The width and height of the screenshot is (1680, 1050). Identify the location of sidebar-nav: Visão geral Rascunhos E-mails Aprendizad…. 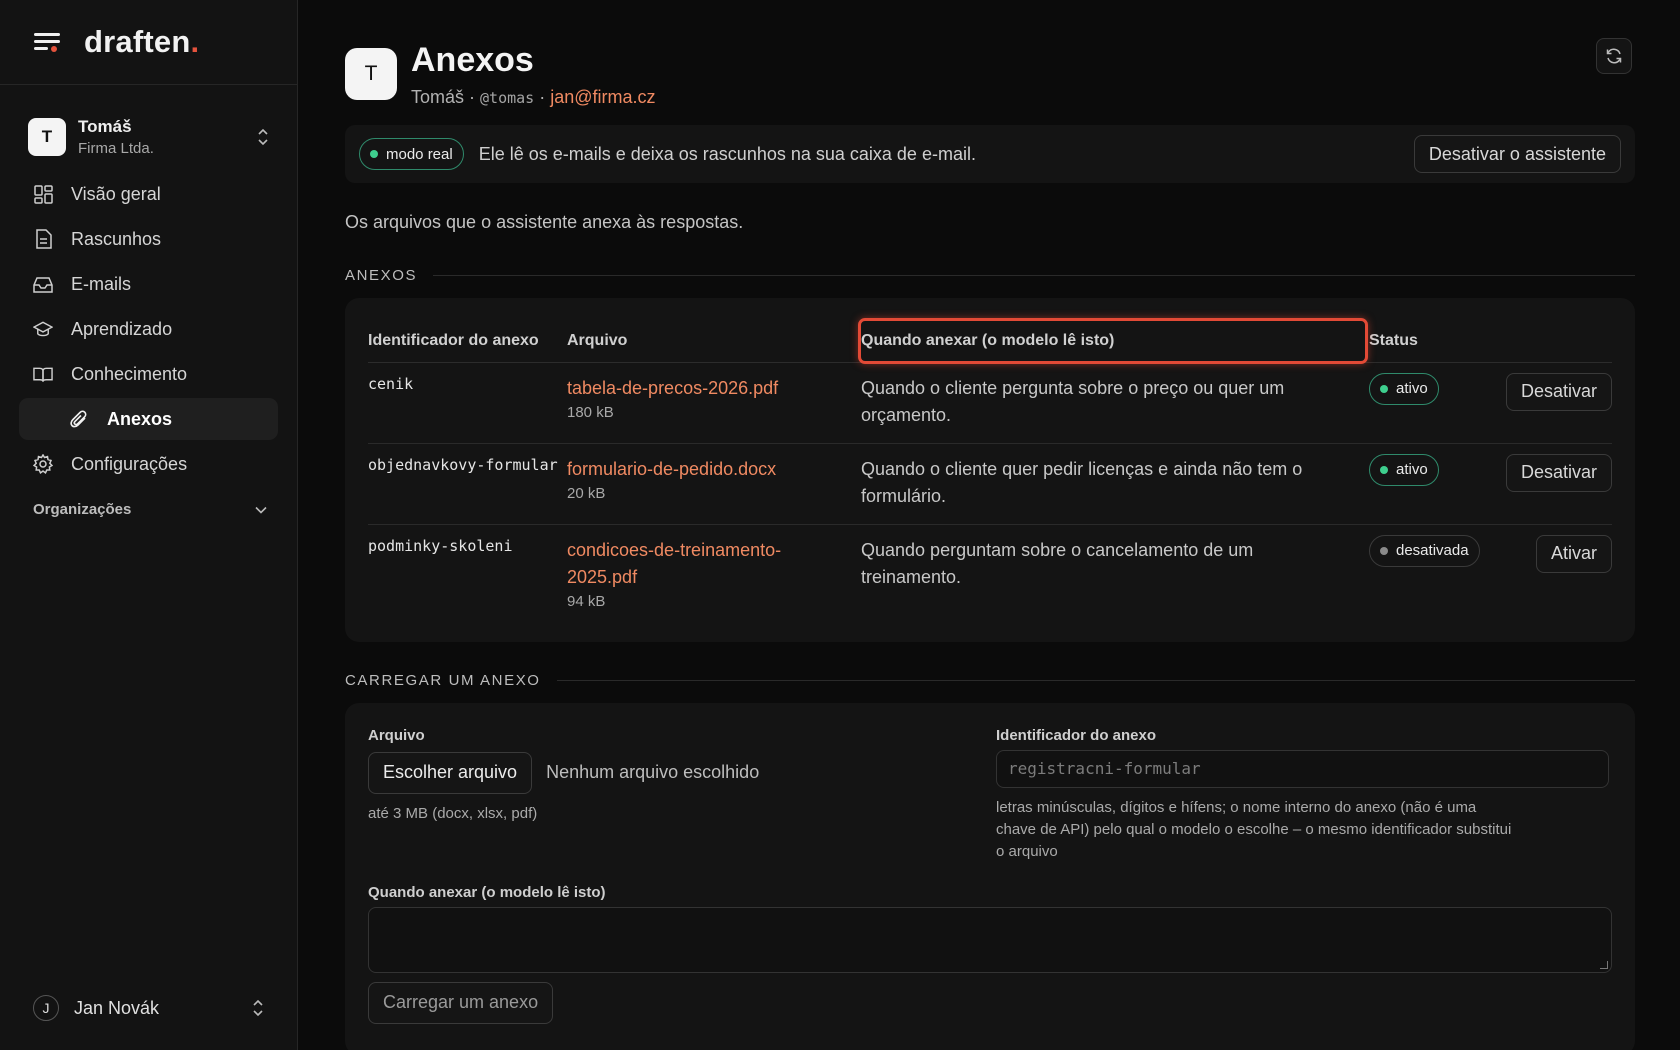
(148, 329).